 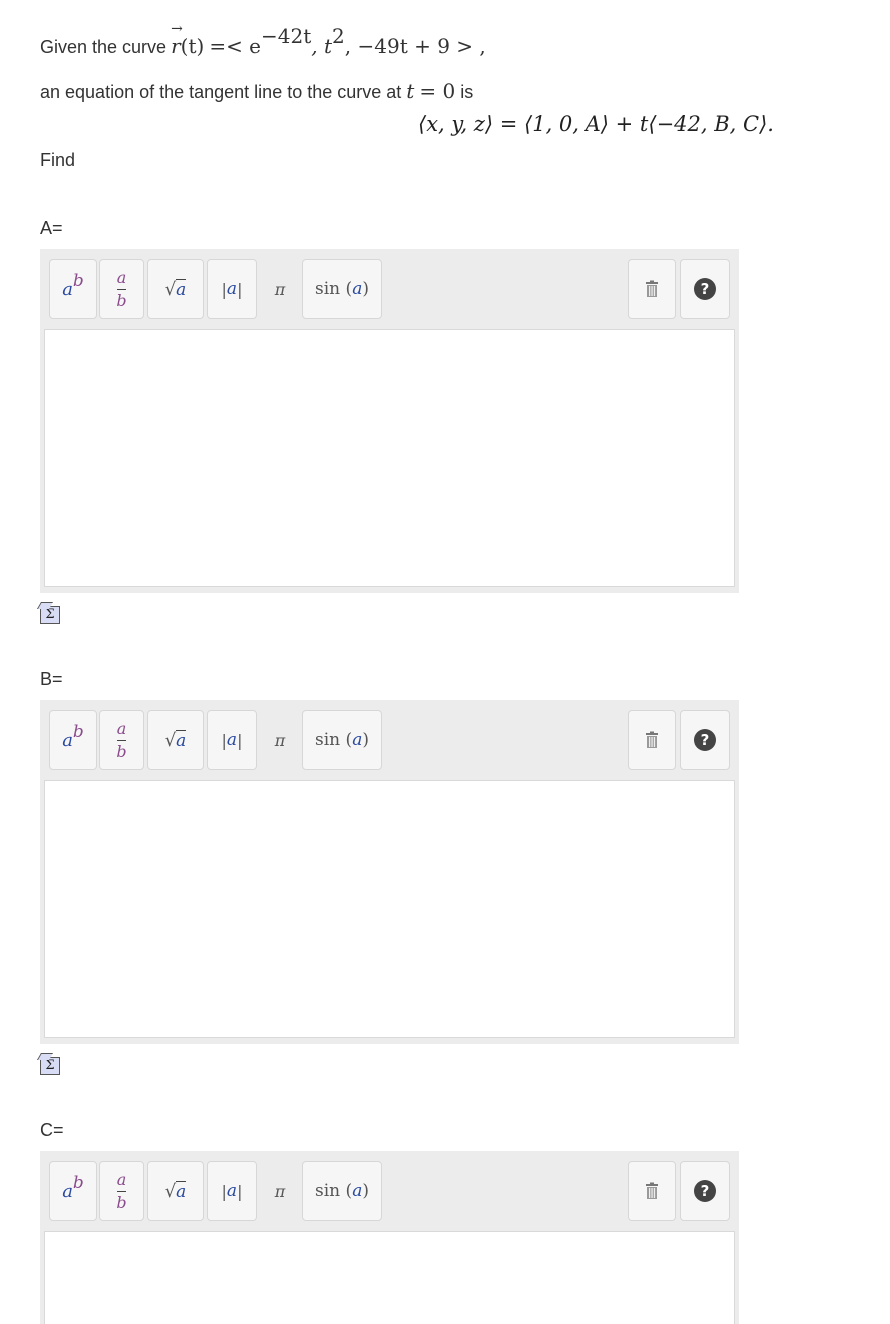 I want to click on tangent-equation: ⟨x, y, z⟩ = ⟨1, 0, A⟩ + t⟨−42, B, C⟩., so click(x=596, y=124).